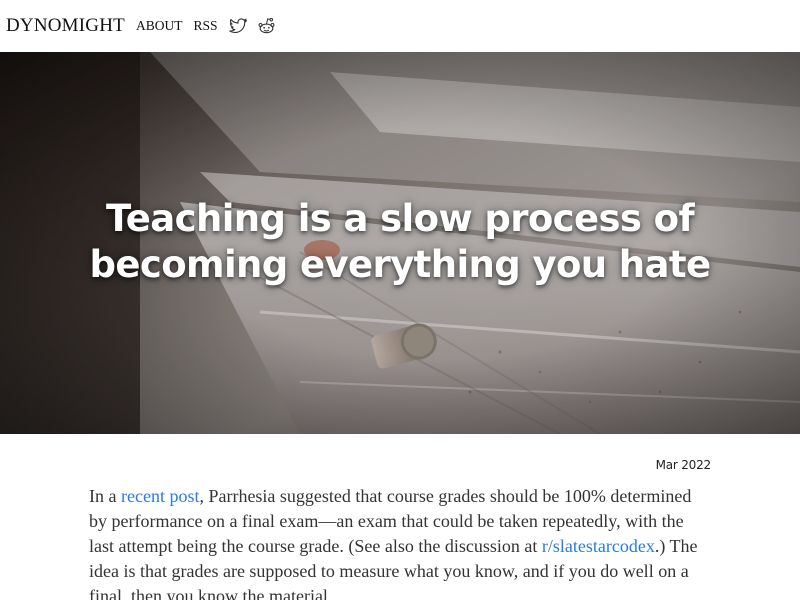 The image size is (800, 600). I want to click on article-title-line-1: Teaching is a slow process of, so click(400, 218).